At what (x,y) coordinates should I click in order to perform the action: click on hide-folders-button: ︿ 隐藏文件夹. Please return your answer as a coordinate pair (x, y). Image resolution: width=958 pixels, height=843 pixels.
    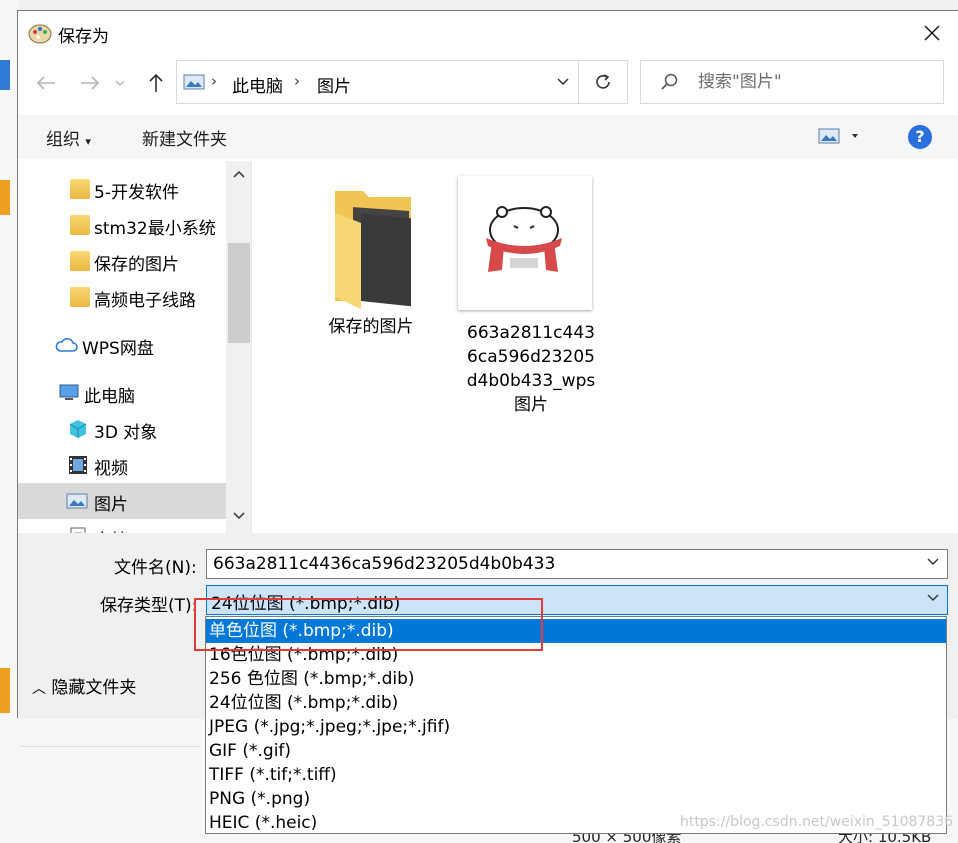
    Looking at the image, I should click on (84, 685).